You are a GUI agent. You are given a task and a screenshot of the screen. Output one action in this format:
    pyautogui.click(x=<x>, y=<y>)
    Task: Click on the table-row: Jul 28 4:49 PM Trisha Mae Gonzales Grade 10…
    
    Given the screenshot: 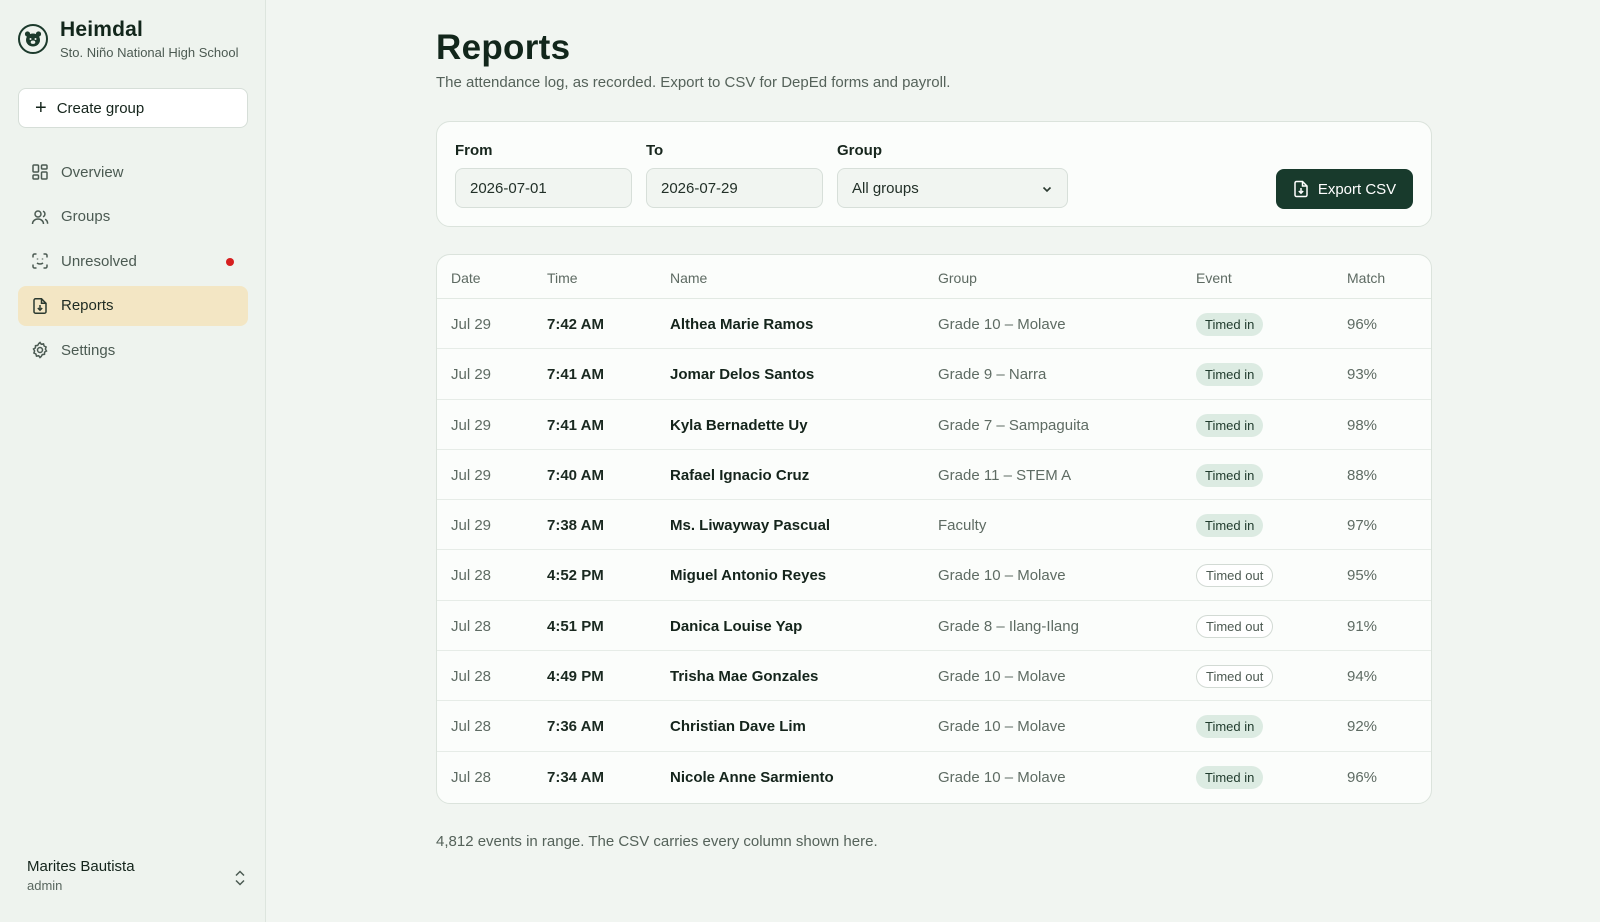 What is the action you would take?
    pyautogui.click(x=934, y=676)
    